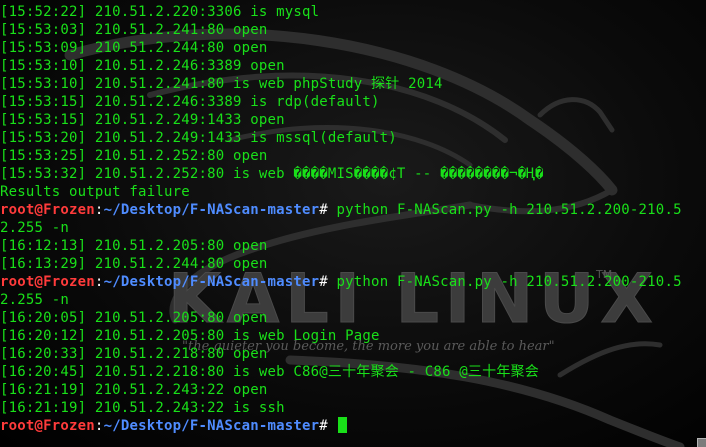 Image resolution: width=706 pixels, height=447 pixels. Describe the element at coordinates (134, 390) in the screenshot. I see `output-line: [16:21:19] 210.51.2.243:22 open` at that location.